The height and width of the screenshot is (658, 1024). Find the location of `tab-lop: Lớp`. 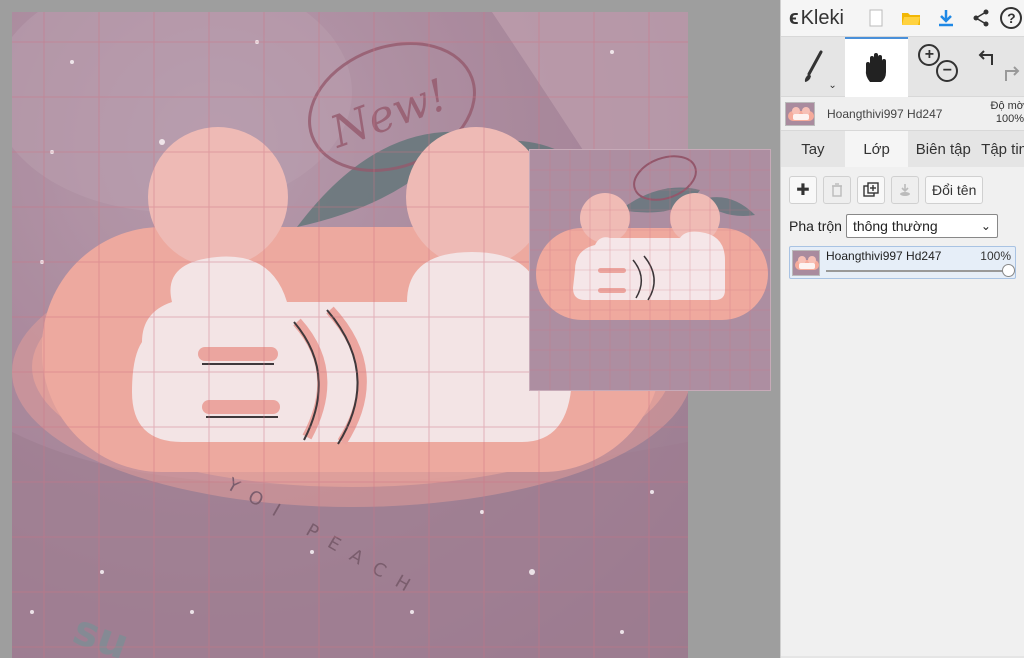

tab-lop: Lớp is located at coordinates (876, 149).